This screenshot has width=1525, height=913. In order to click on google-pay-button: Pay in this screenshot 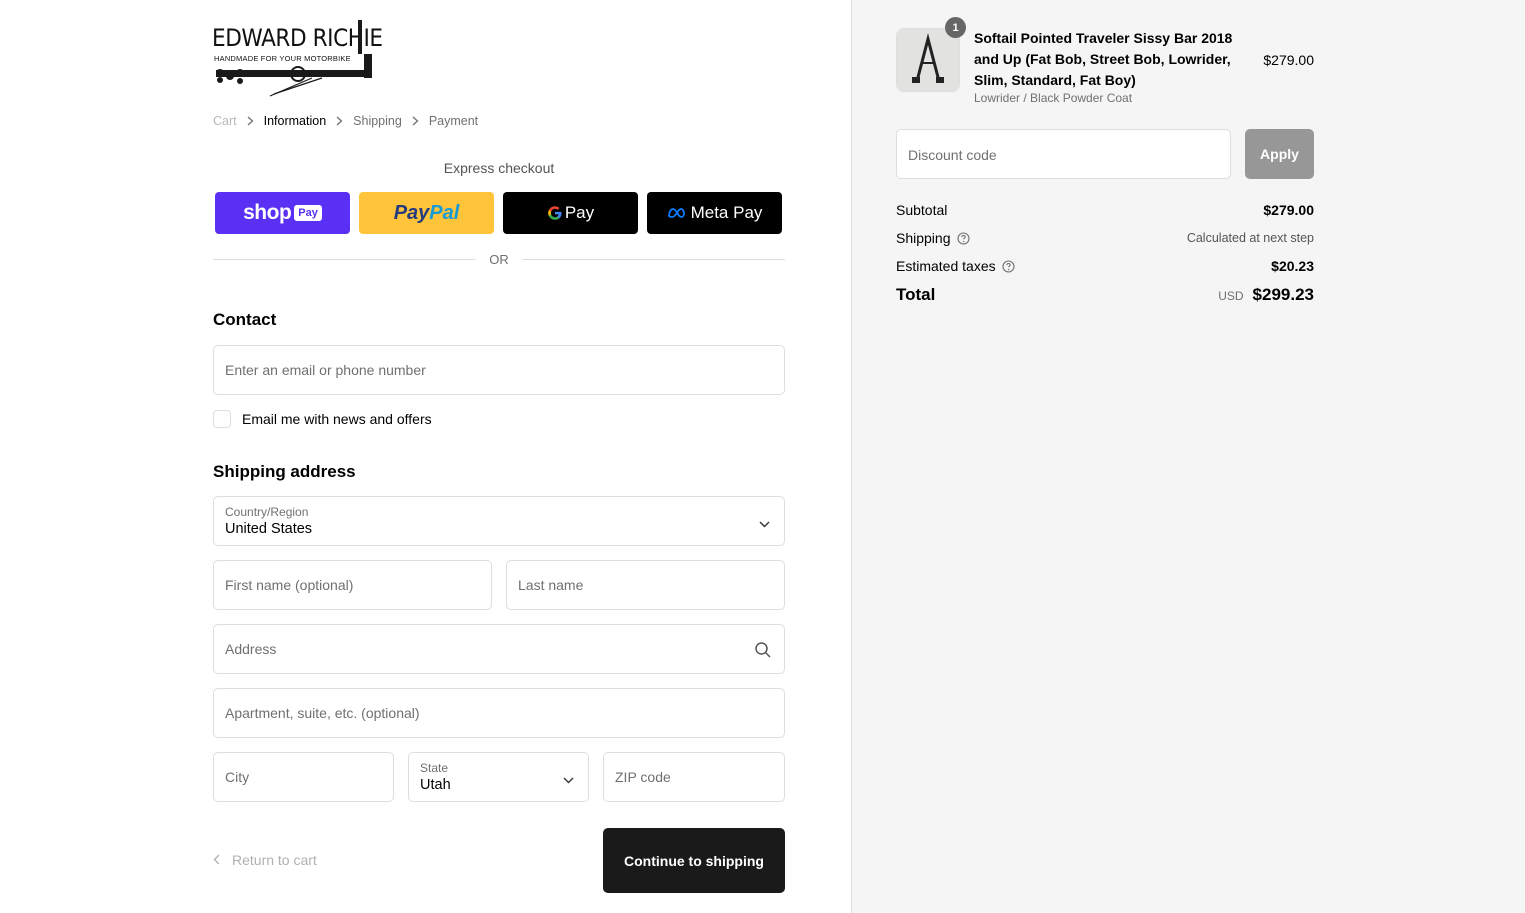, I will do `click(570, 213)`.